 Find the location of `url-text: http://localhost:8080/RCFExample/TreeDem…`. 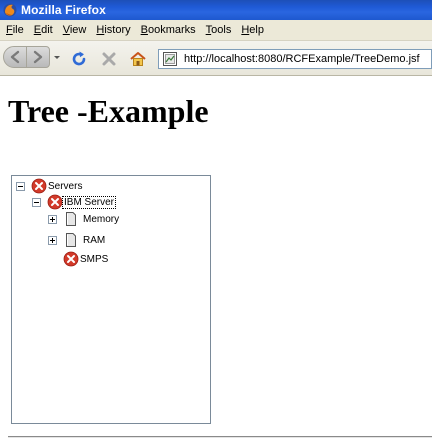

url-text: http://localhost:8080/RCFExample/TreeDem… is located at coordinates (302, 59).